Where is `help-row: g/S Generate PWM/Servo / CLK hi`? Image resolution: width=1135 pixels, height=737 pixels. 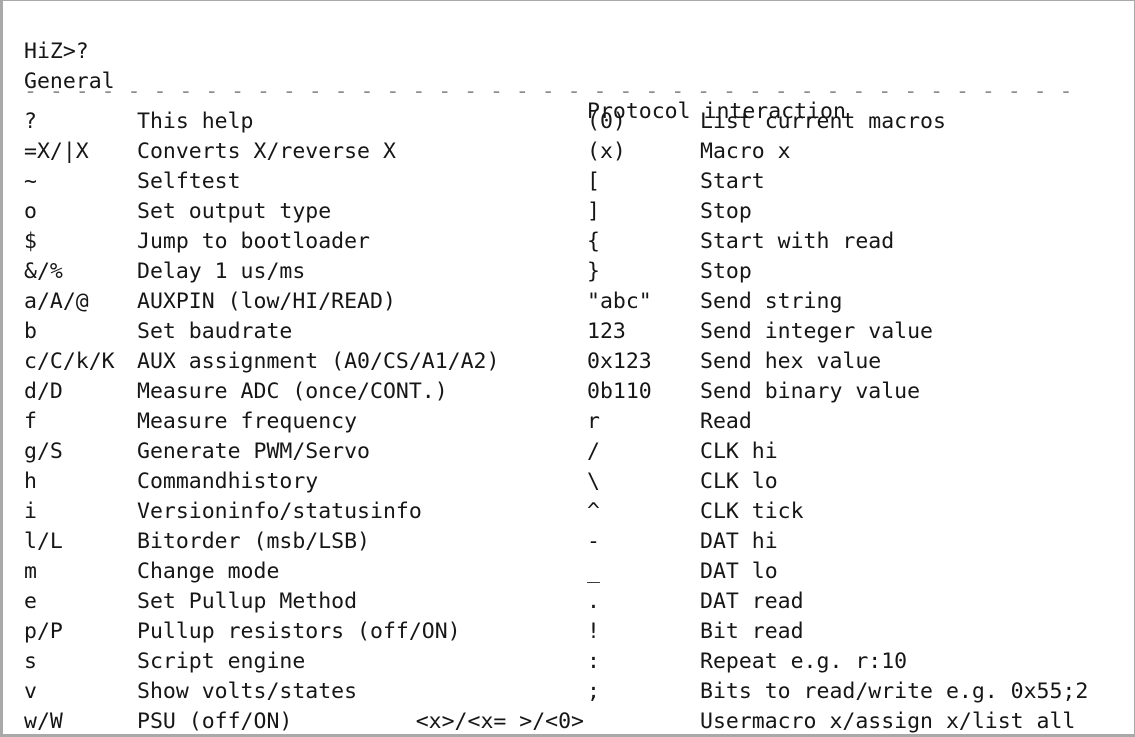
help-row: g/S Generate PWM/Servo / CLK hi is located at coordinates (568, 452).